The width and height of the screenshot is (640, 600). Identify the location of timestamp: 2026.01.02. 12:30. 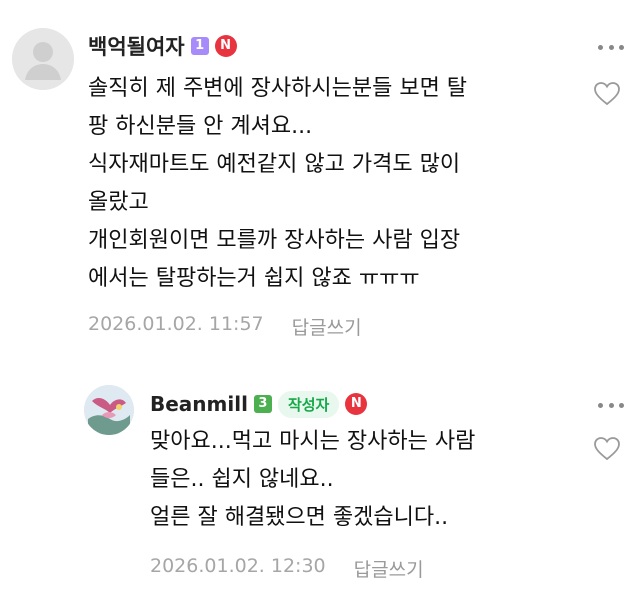
(238, 566).